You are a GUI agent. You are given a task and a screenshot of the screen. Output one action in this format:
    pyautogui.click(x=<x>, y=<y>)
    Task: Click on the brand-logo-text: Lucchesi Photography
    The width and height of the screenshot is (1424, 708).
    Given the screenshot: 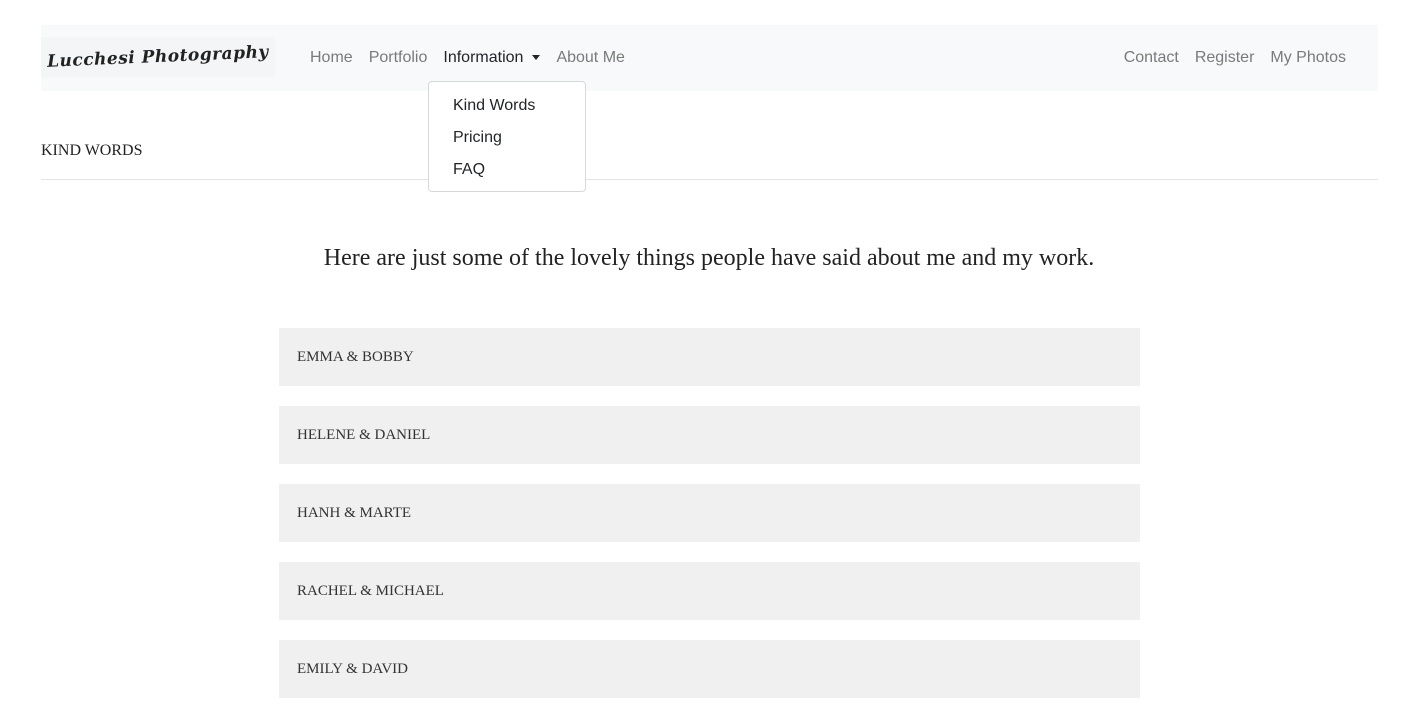 What is the action you would take?
    pyautogui.click(x=158, y=57)
    